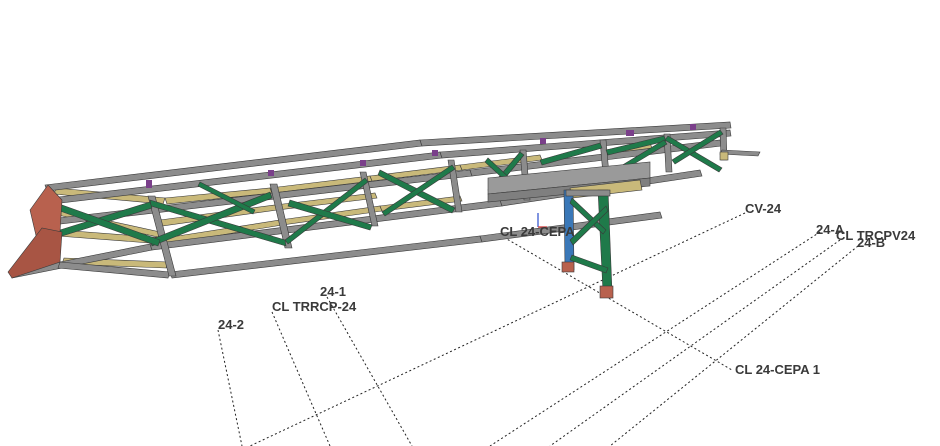 The image size is (940, 446). I want to click on gridline-trcpv24, so click(695, 342).